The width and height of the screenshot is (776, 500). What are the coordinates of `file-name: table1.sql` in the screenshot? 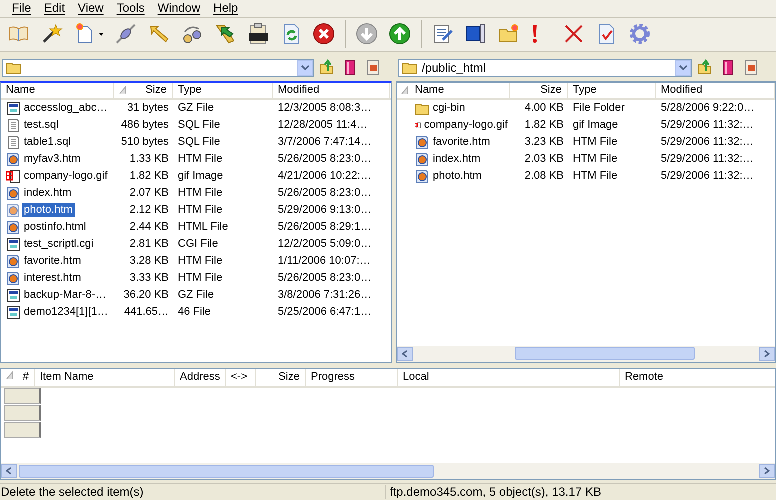 It's located at (48, 142).